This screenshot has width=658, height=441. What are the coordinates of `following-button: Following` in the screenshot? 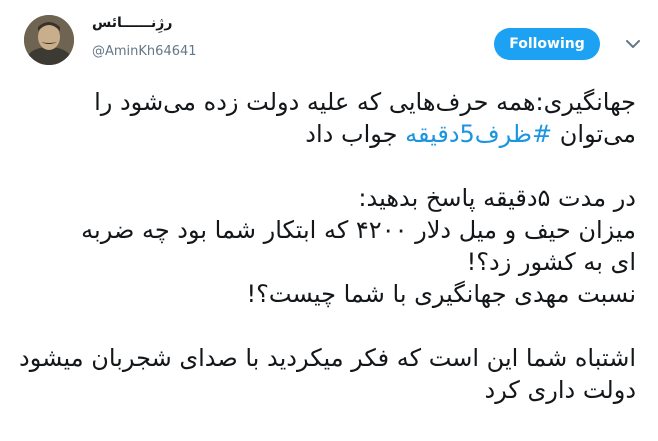 It's located at (547, 44).